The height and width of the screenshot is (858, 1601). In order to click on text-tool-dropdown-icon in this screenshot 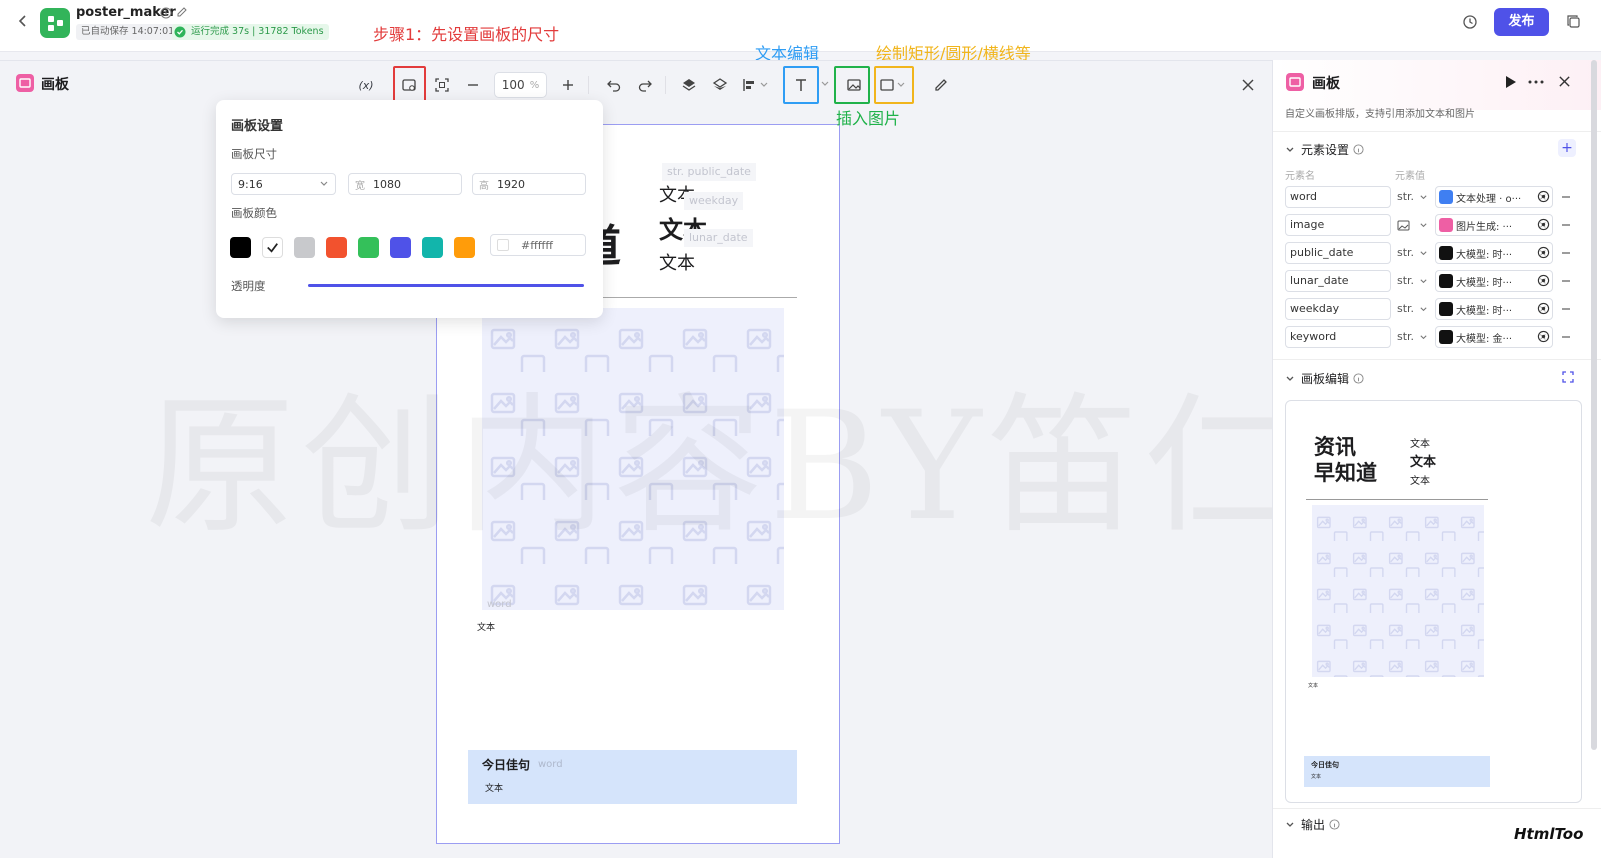, I will do `click(825, 84)`.